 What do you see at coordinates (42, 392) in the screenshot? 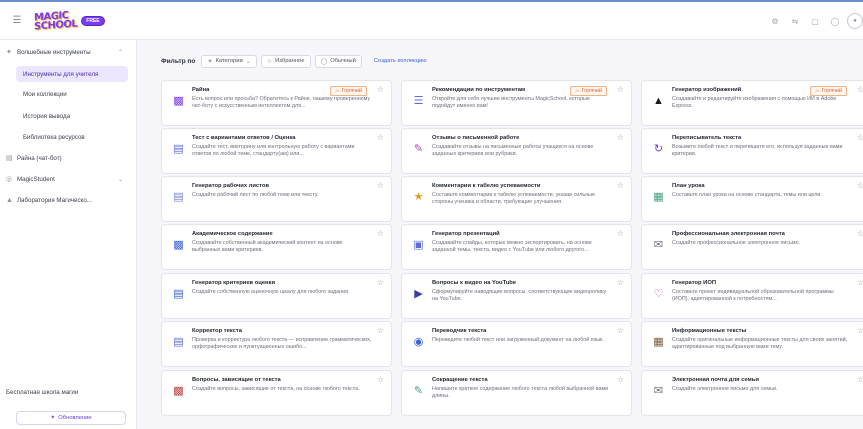
I see `school-name: Бесплатная школа магии` at bounding box center [42, 392].